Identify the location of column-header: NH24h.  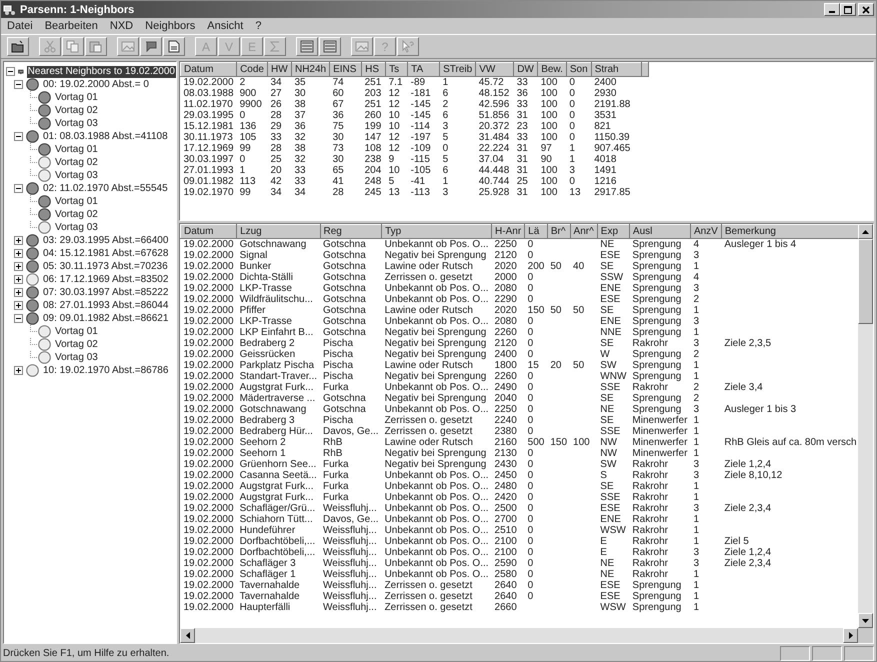
(310, 69).